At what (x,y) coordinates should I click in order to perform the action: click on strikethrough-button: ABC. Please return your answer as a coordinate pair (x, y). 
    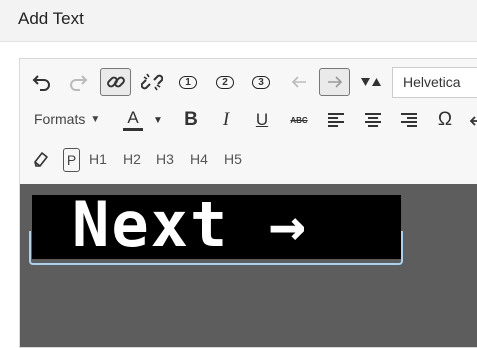
    Looking at the image, I should click on (299, 120).